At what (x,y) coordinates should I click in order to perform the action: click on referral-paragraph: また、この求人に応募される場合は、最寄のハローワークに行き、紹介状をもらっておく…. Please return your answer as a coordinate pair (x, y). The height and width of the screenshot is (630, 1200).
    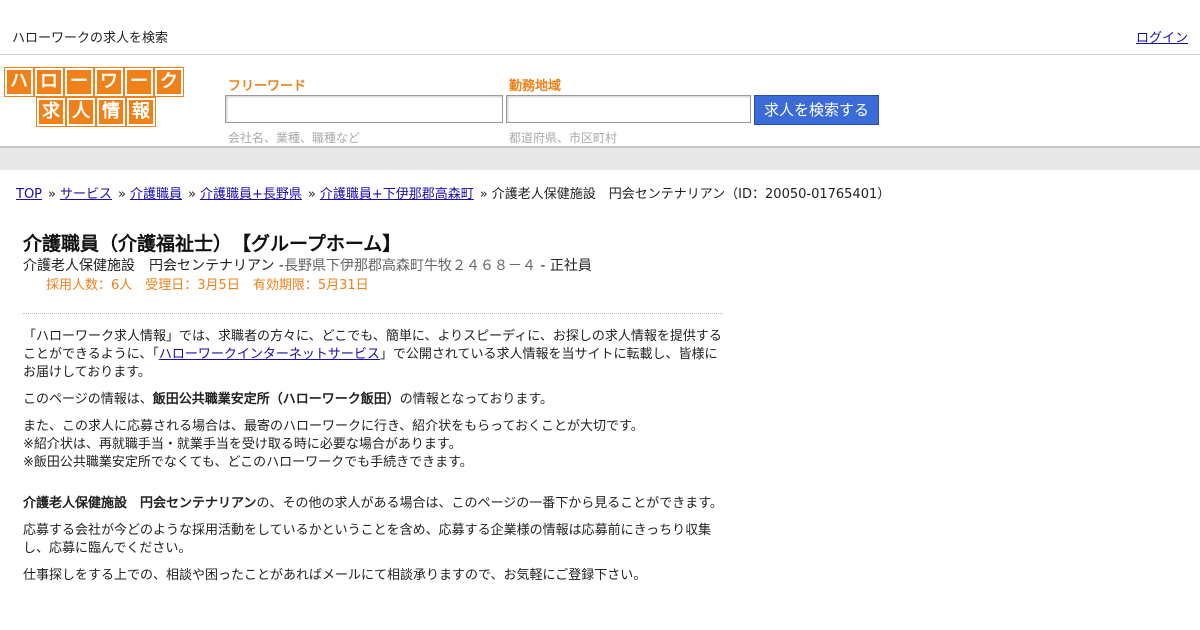
    Looking at the image, I should click on (373, 445).